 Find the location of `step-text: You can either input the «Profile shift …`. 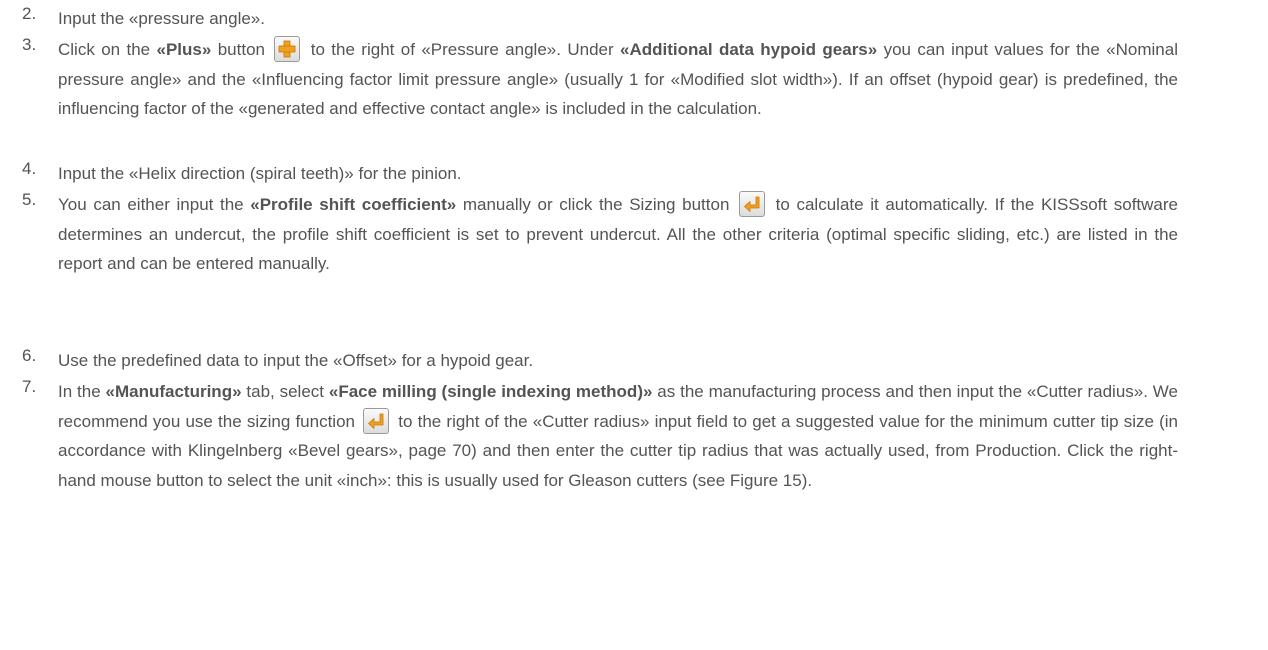

step-text: You can either input the «Profile shift … is located at coordinates (618, 234).